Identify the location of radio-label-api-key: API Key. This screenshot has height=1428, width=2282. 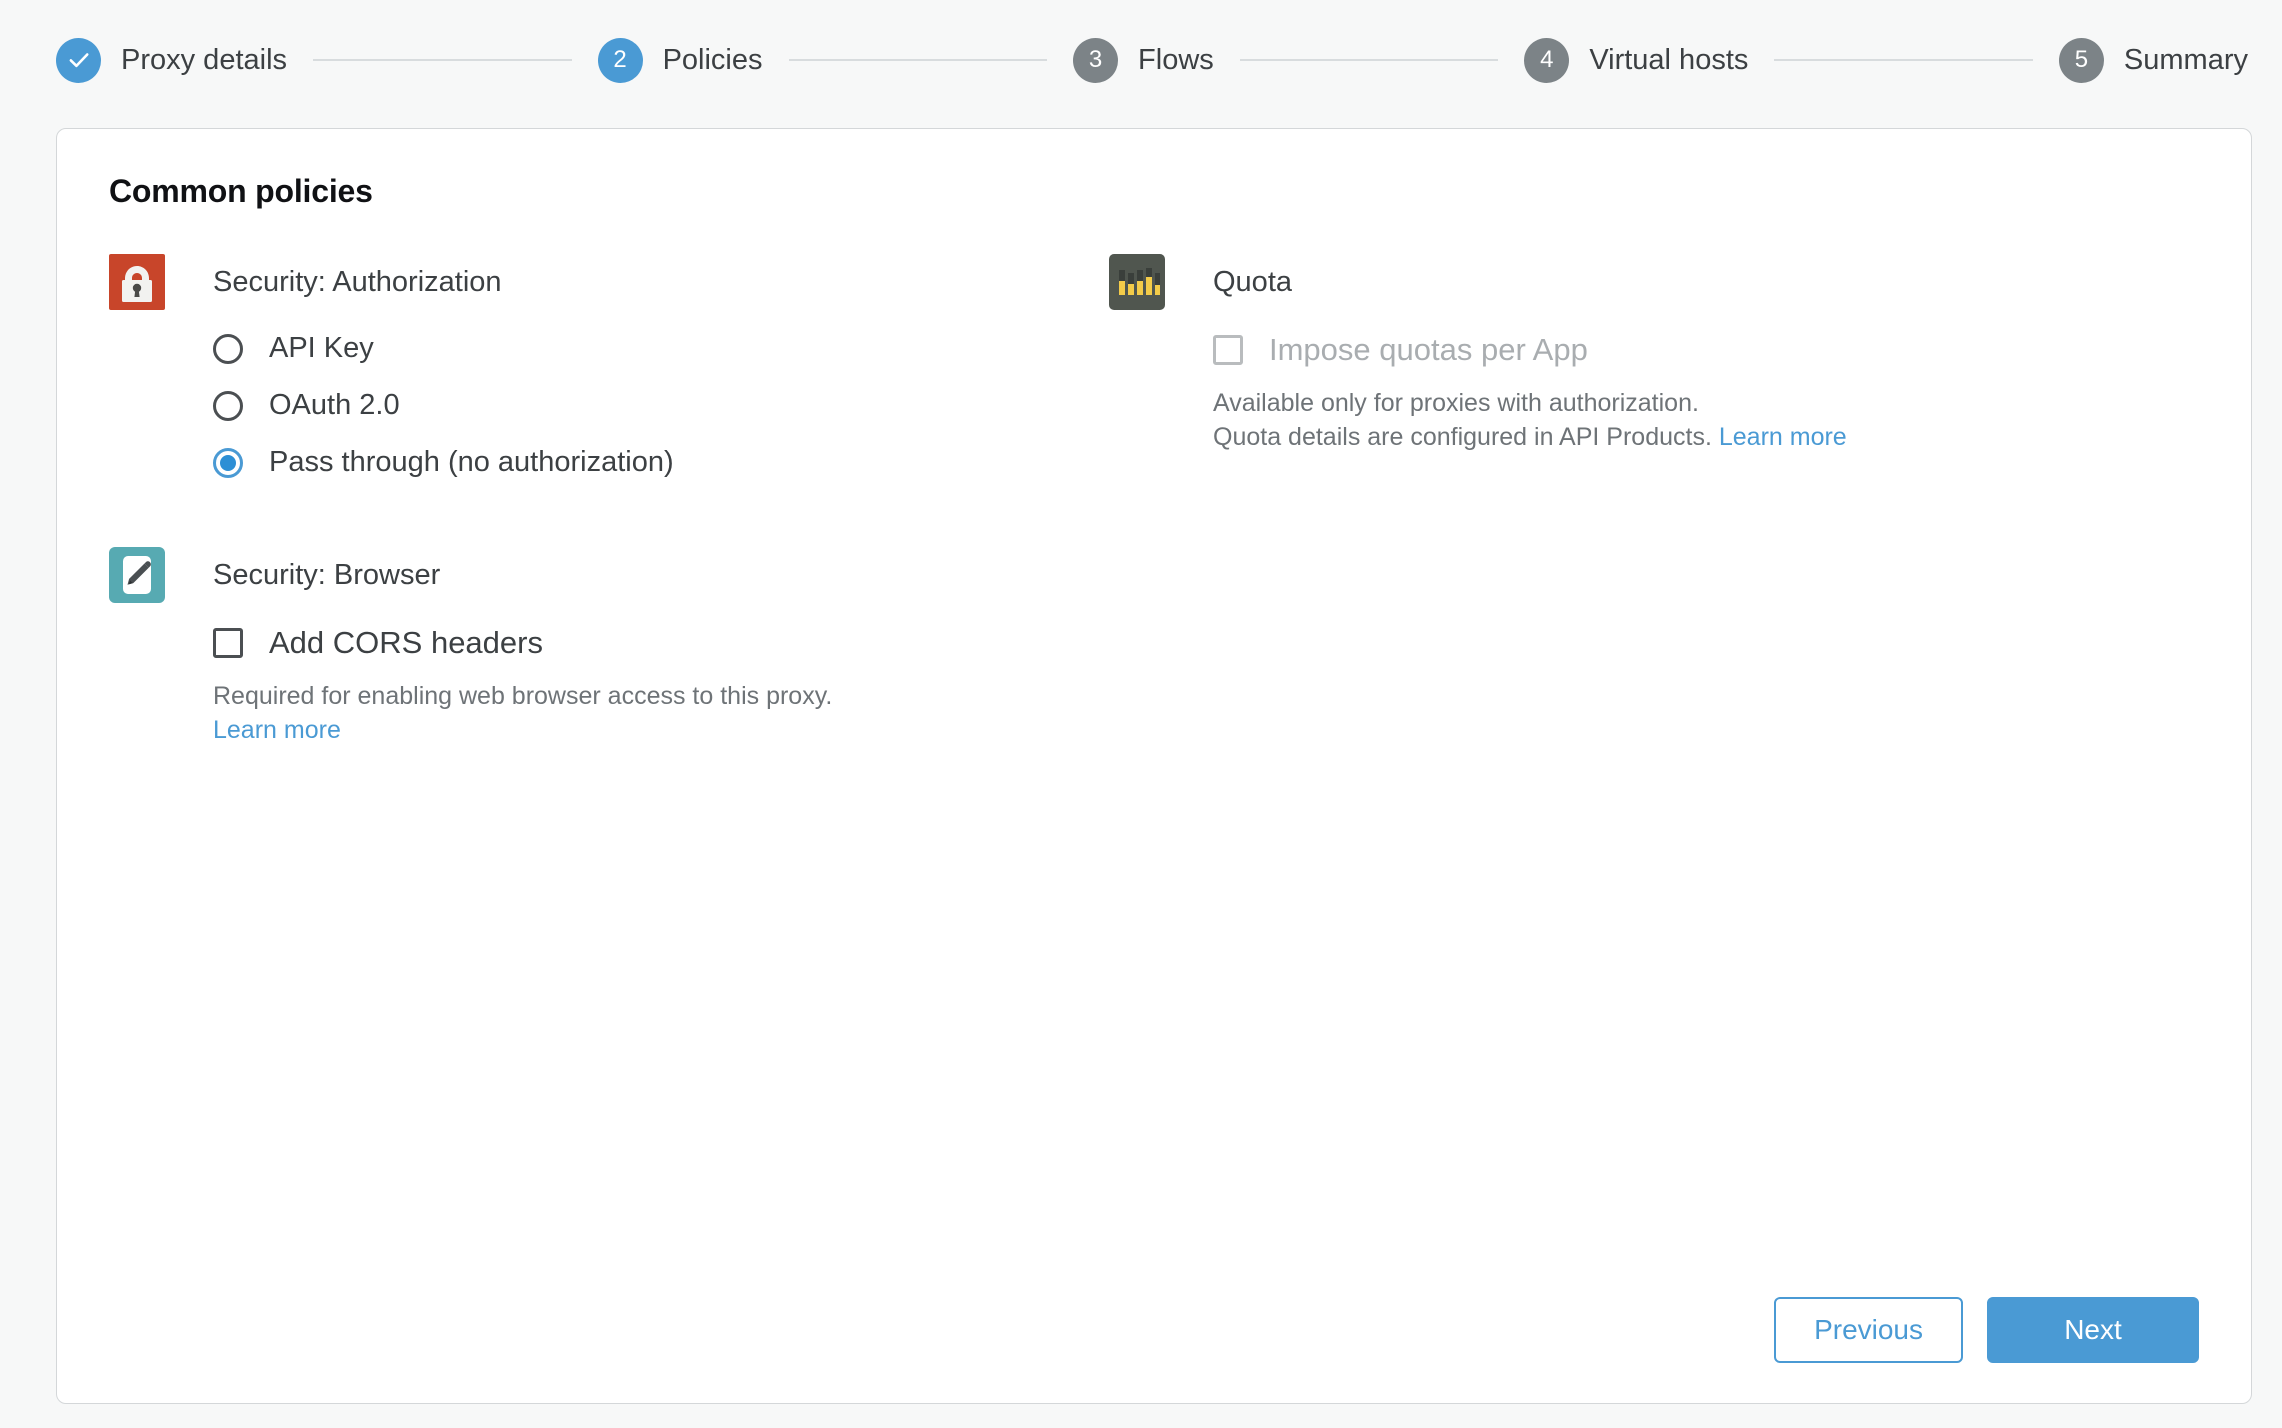
(321, 348).